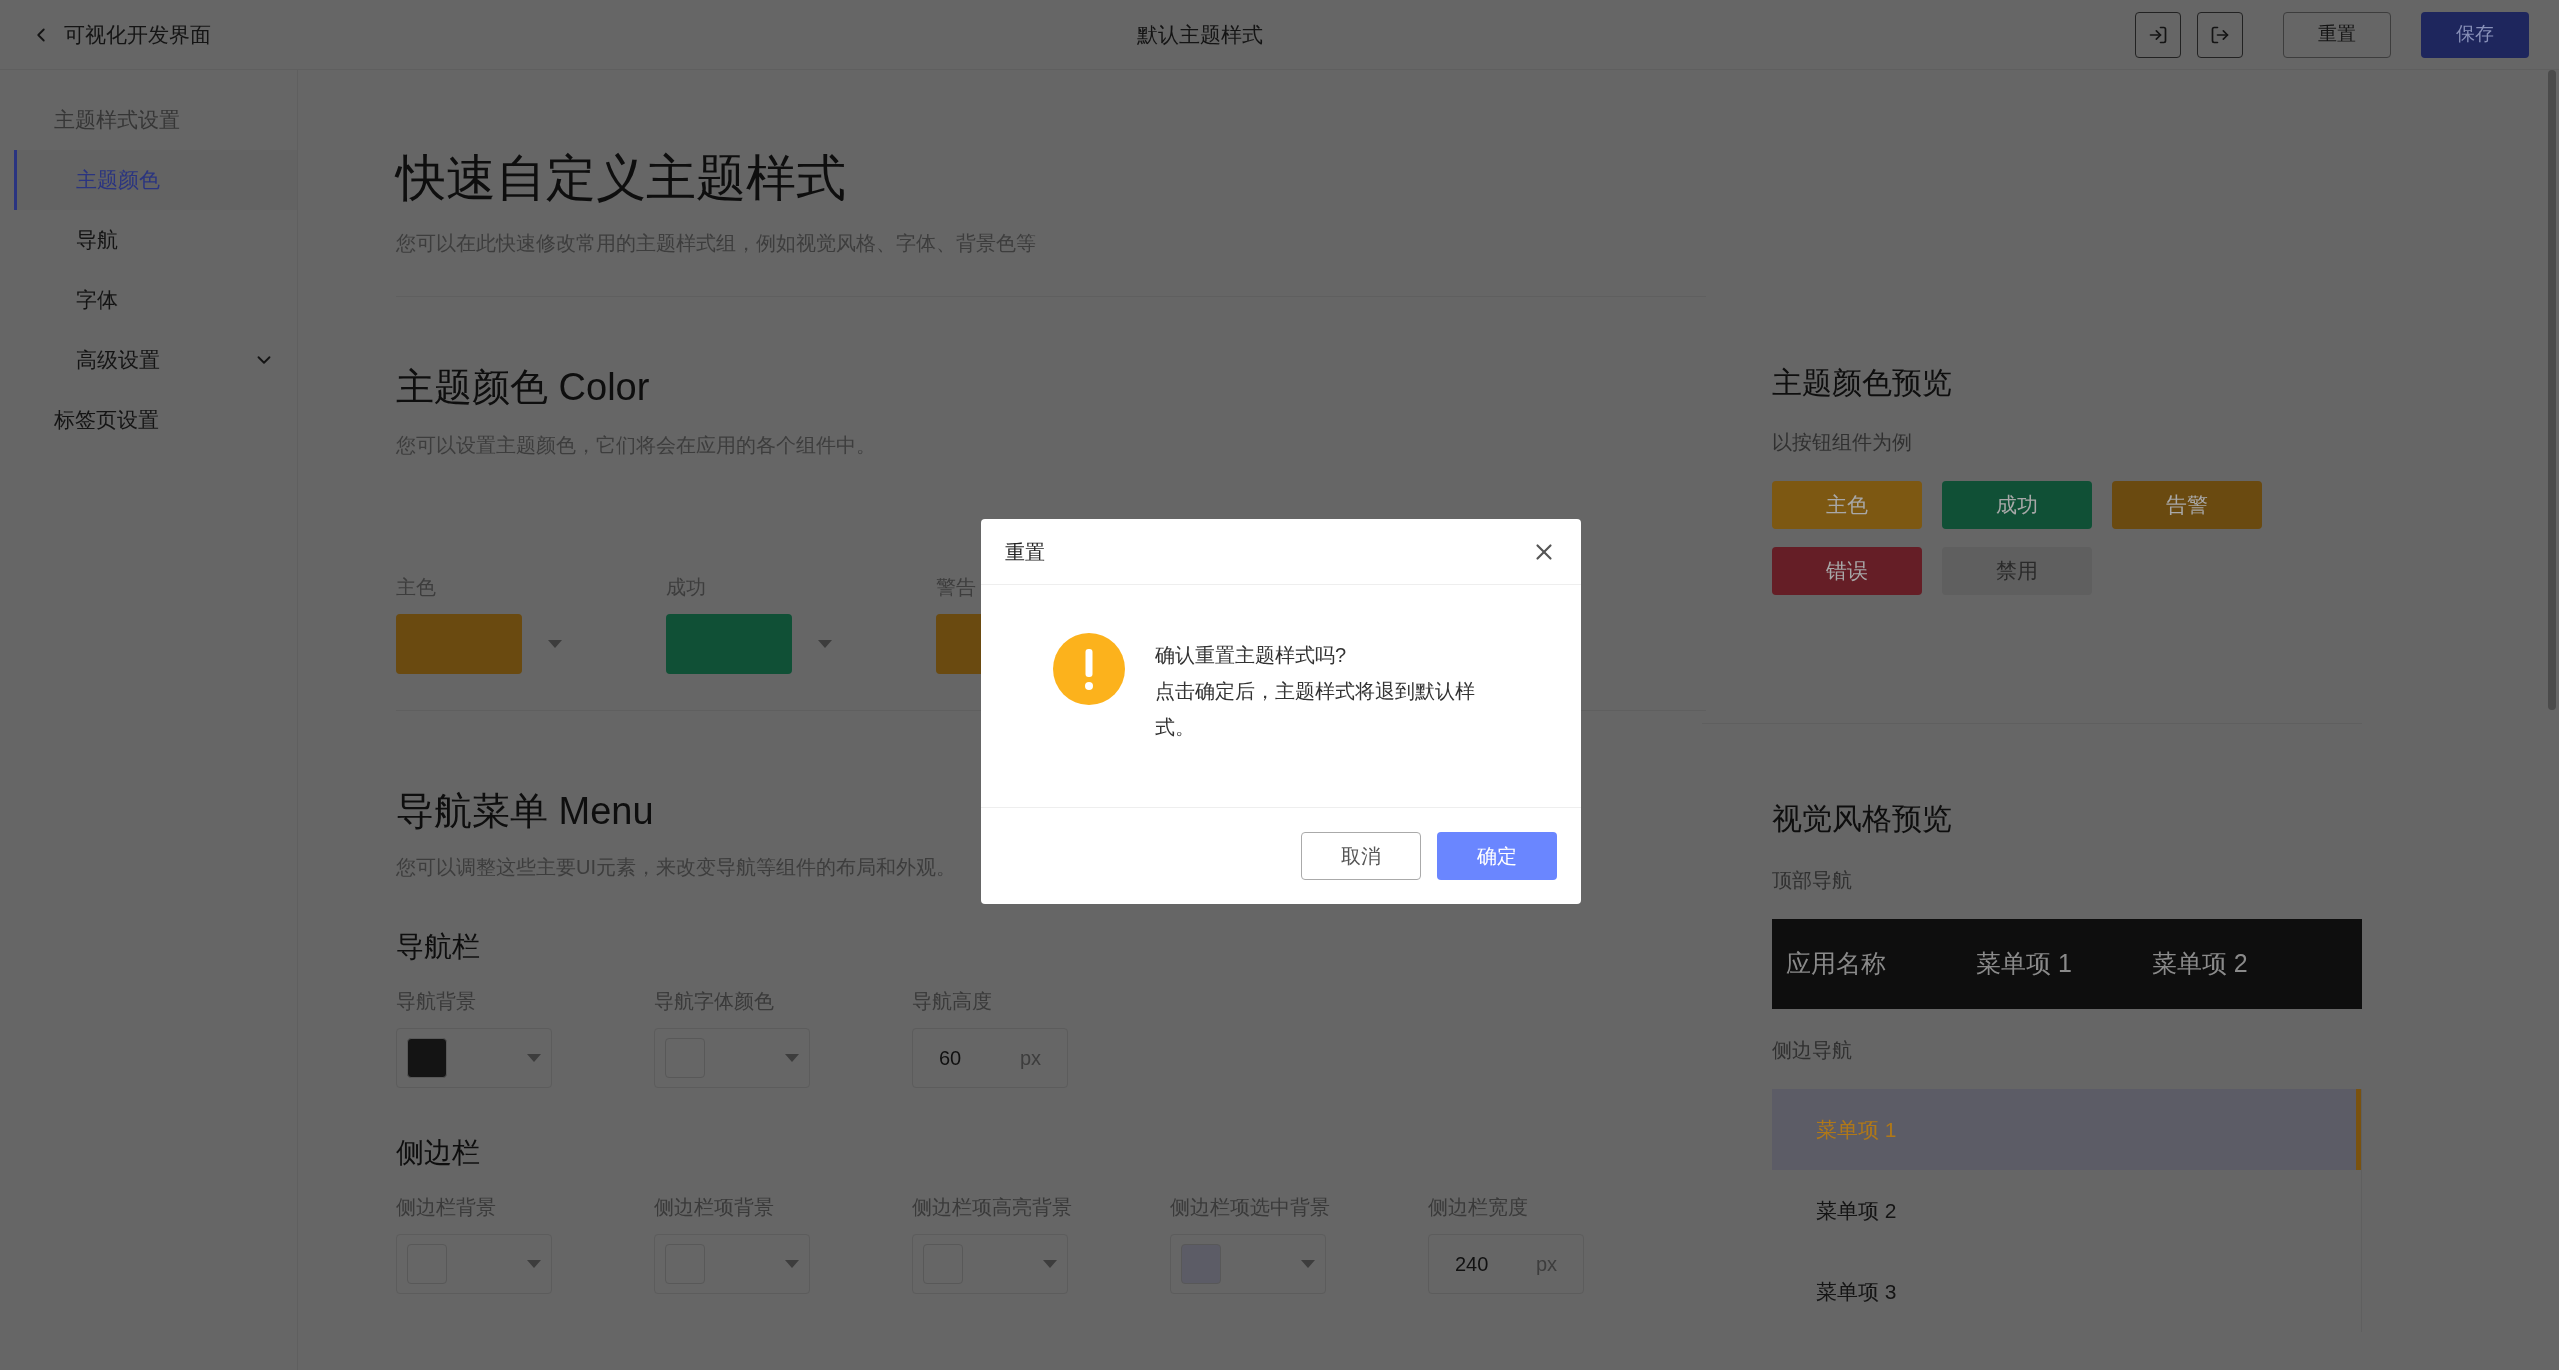 The width and height of the screenshot is (2559, 1370). I want to click on dialog-message: 点击确定后，主题样式将退到默认样式。, so click(1315, 709).